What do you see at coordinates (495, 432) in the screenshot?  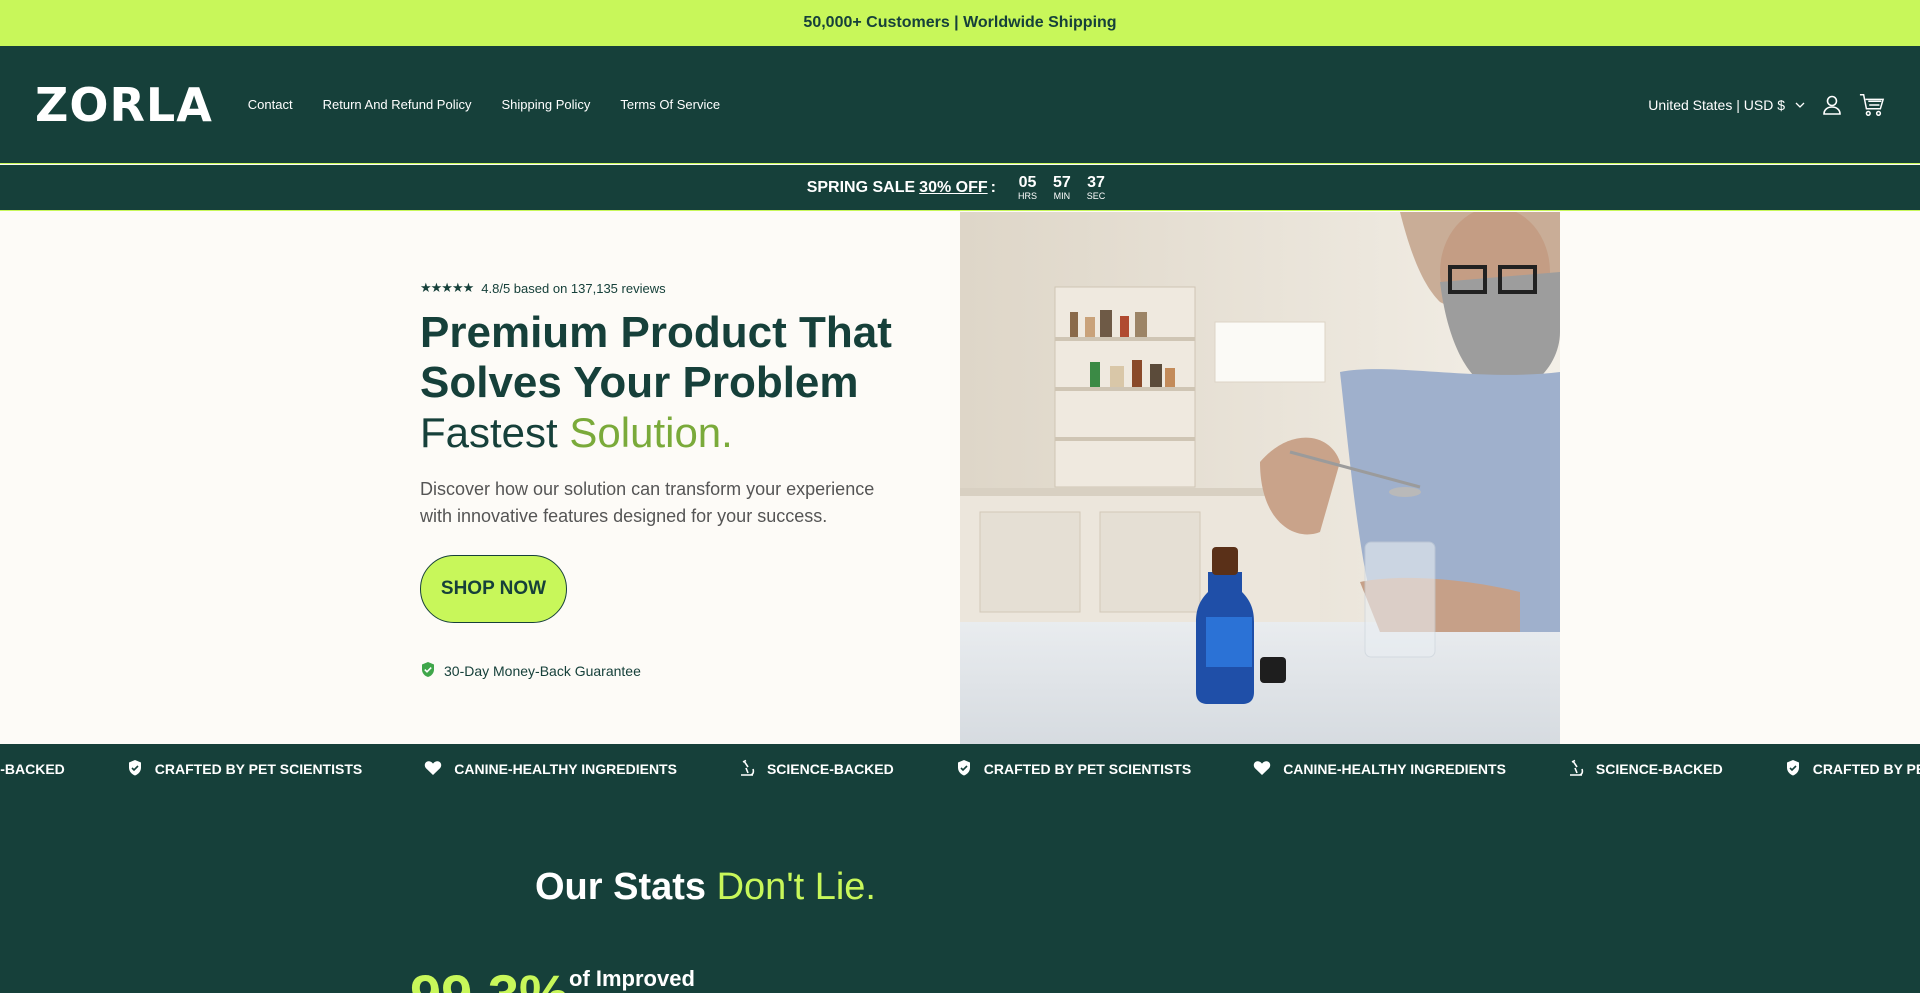 I see `hero-title-line3-a: Fastest` at bounding box center [495, 432].